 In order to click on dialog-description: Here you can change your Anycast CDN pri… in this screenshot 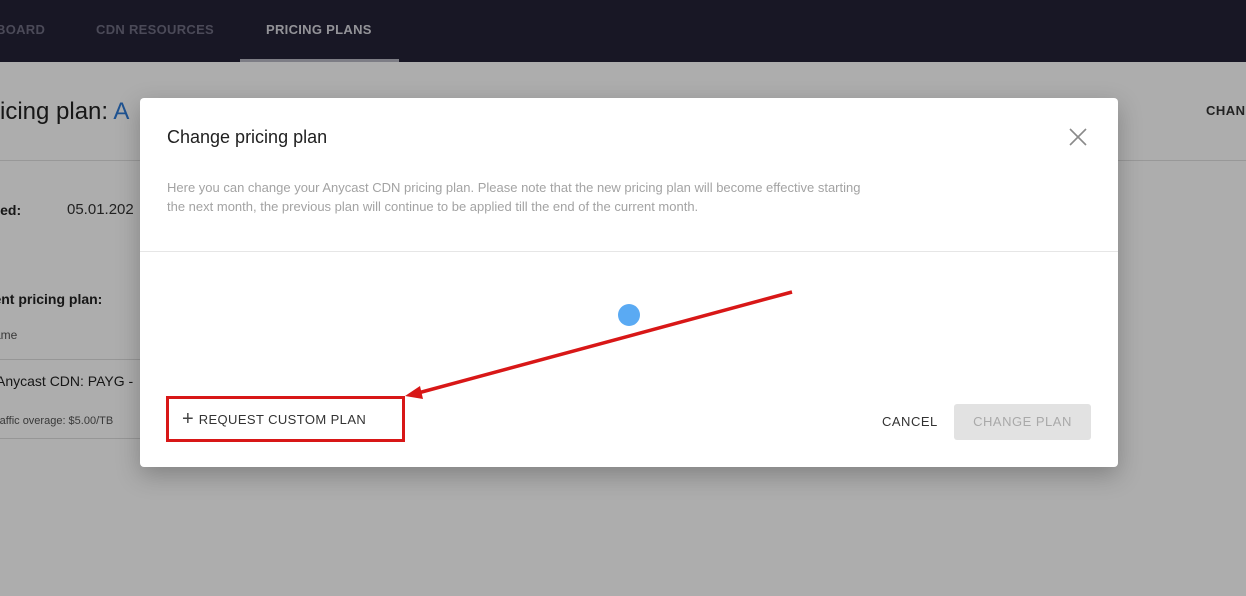, I will do `click(514, 197)`.